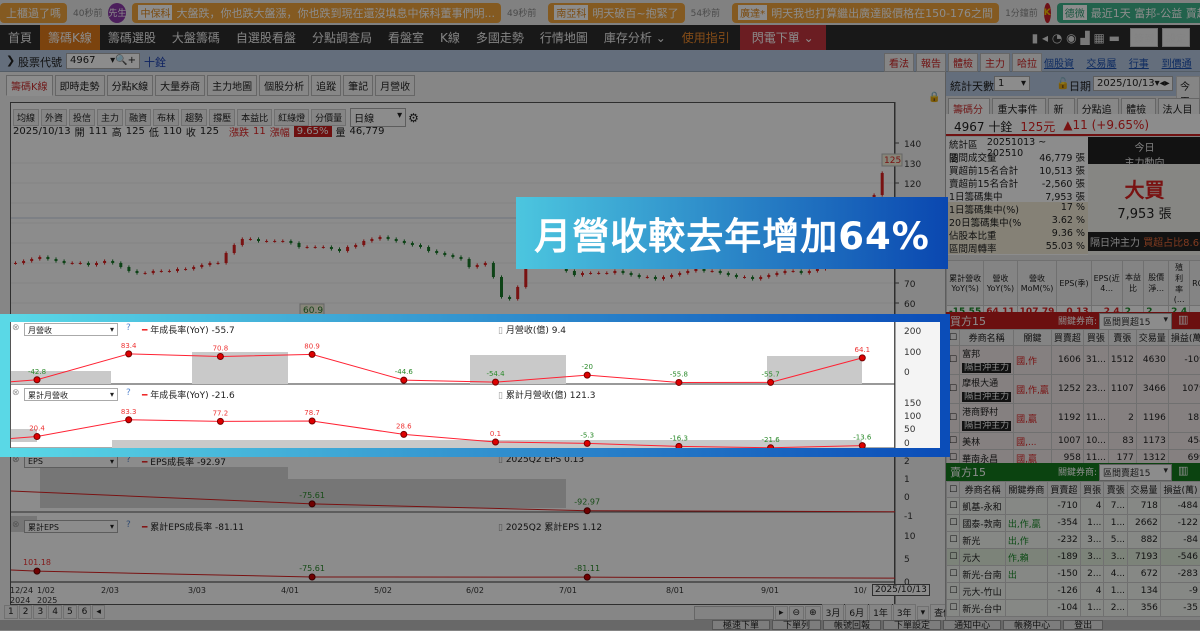 The height and width of the screenshot is (631, 1200). Describe the element at coordinates (1073, 540) in the screenshot. I see `table-row: ☐新光出,作-2323...5...882-84` at that location.